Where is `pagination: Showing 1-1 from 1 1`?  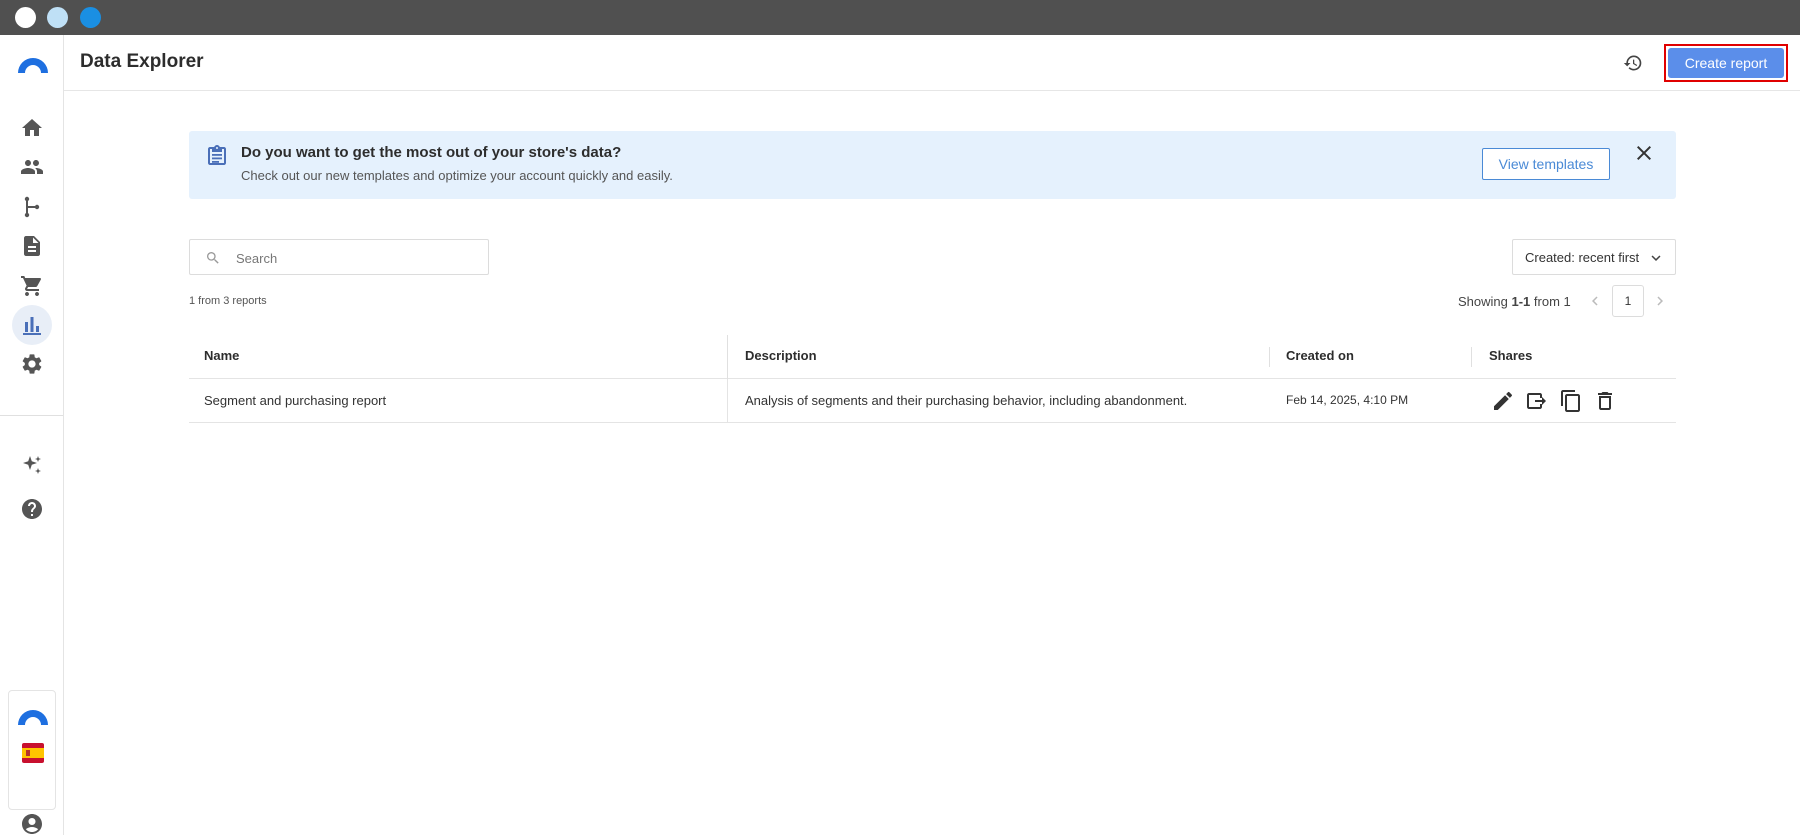 pagination: Showing 1-1 from 1 1 is located at coordinates (1568, 302).